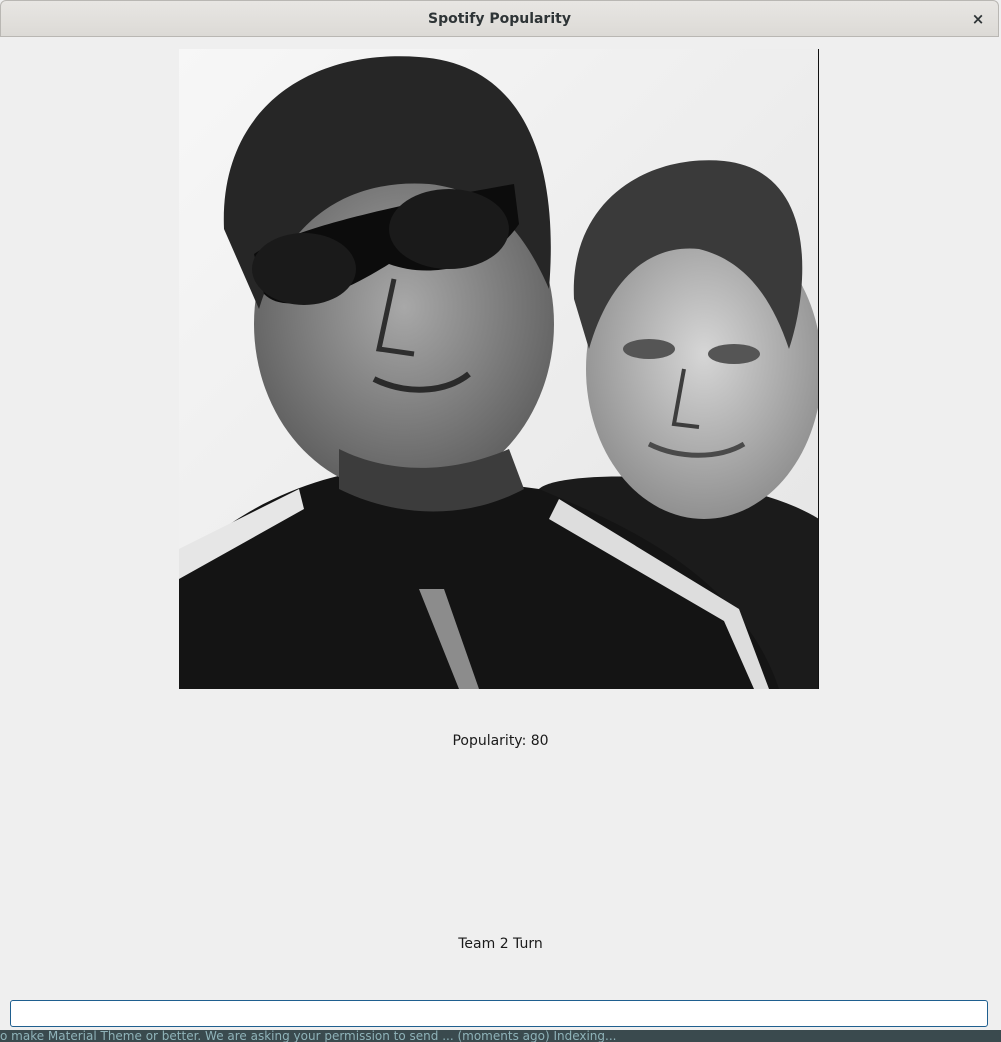 The image size is (1001, 1042). I want to click on close-icon: ×, so click(978, 19).